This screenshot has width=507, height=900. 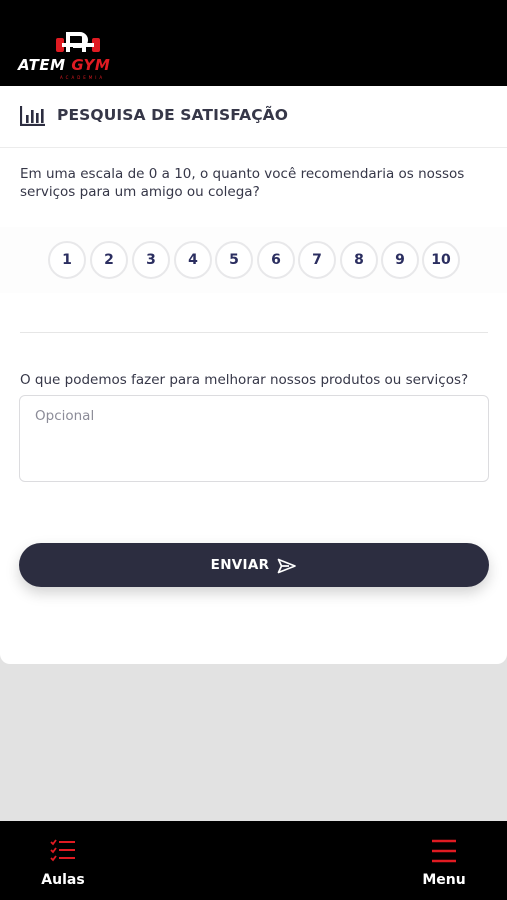 I want to click on send-icon, so click(x=287, y=566).